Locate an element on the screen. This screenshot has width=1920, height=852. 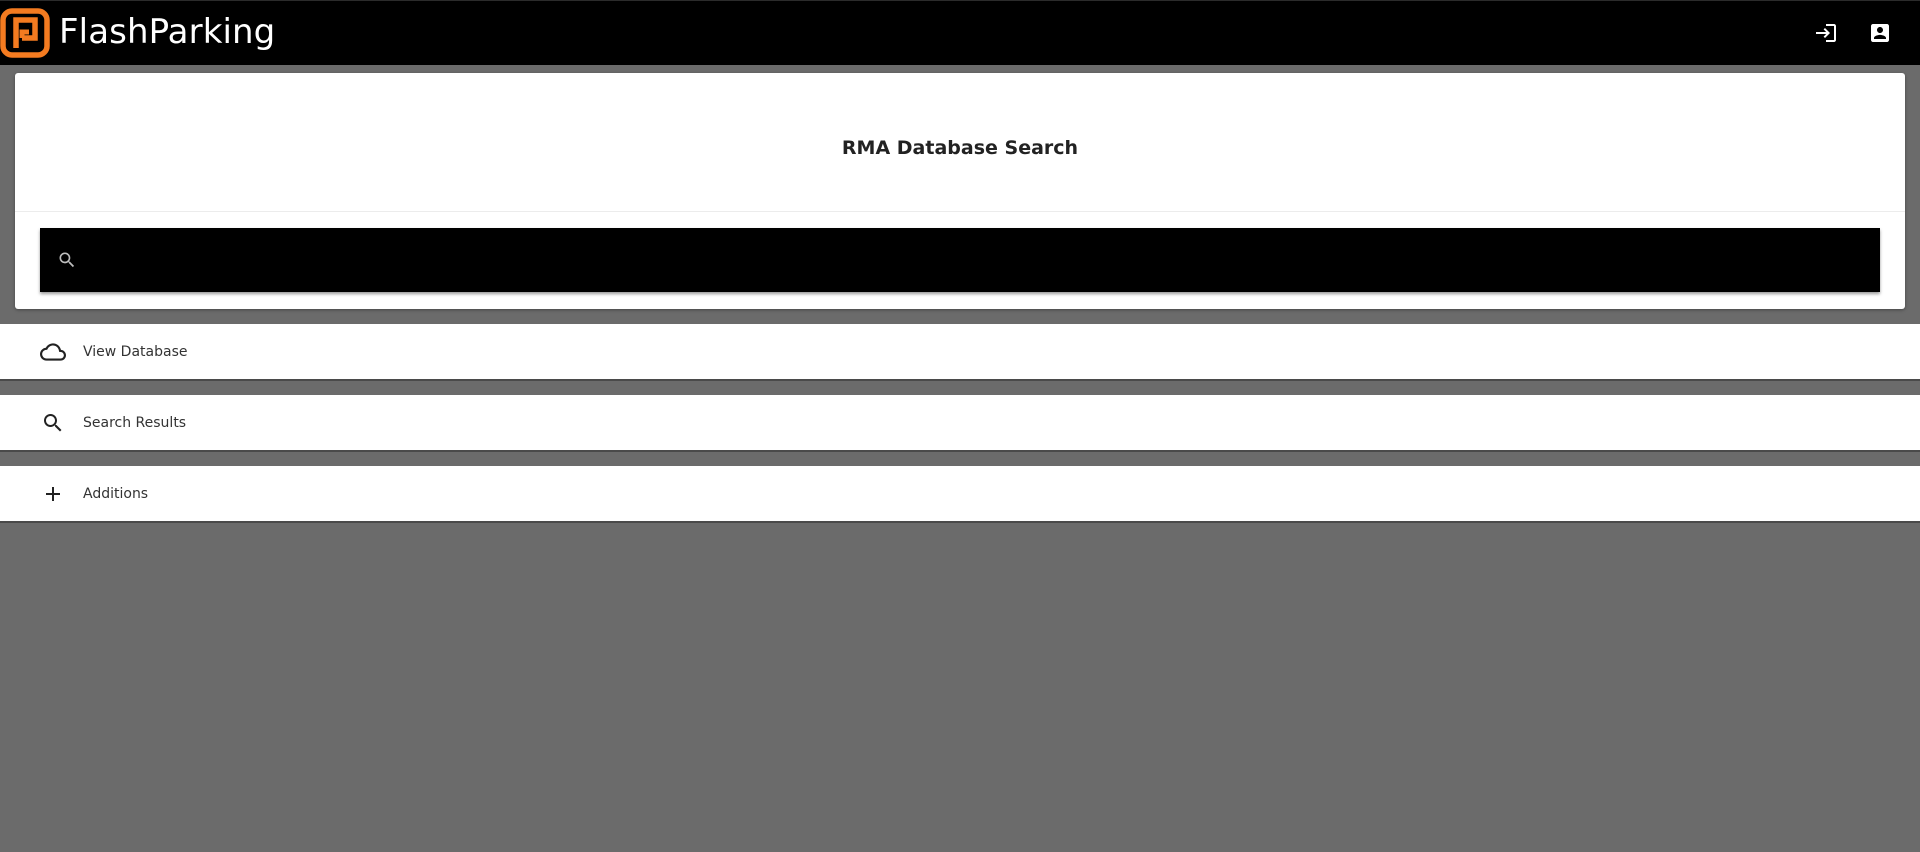
account-box-icon is located at coordinates (1880, 33).